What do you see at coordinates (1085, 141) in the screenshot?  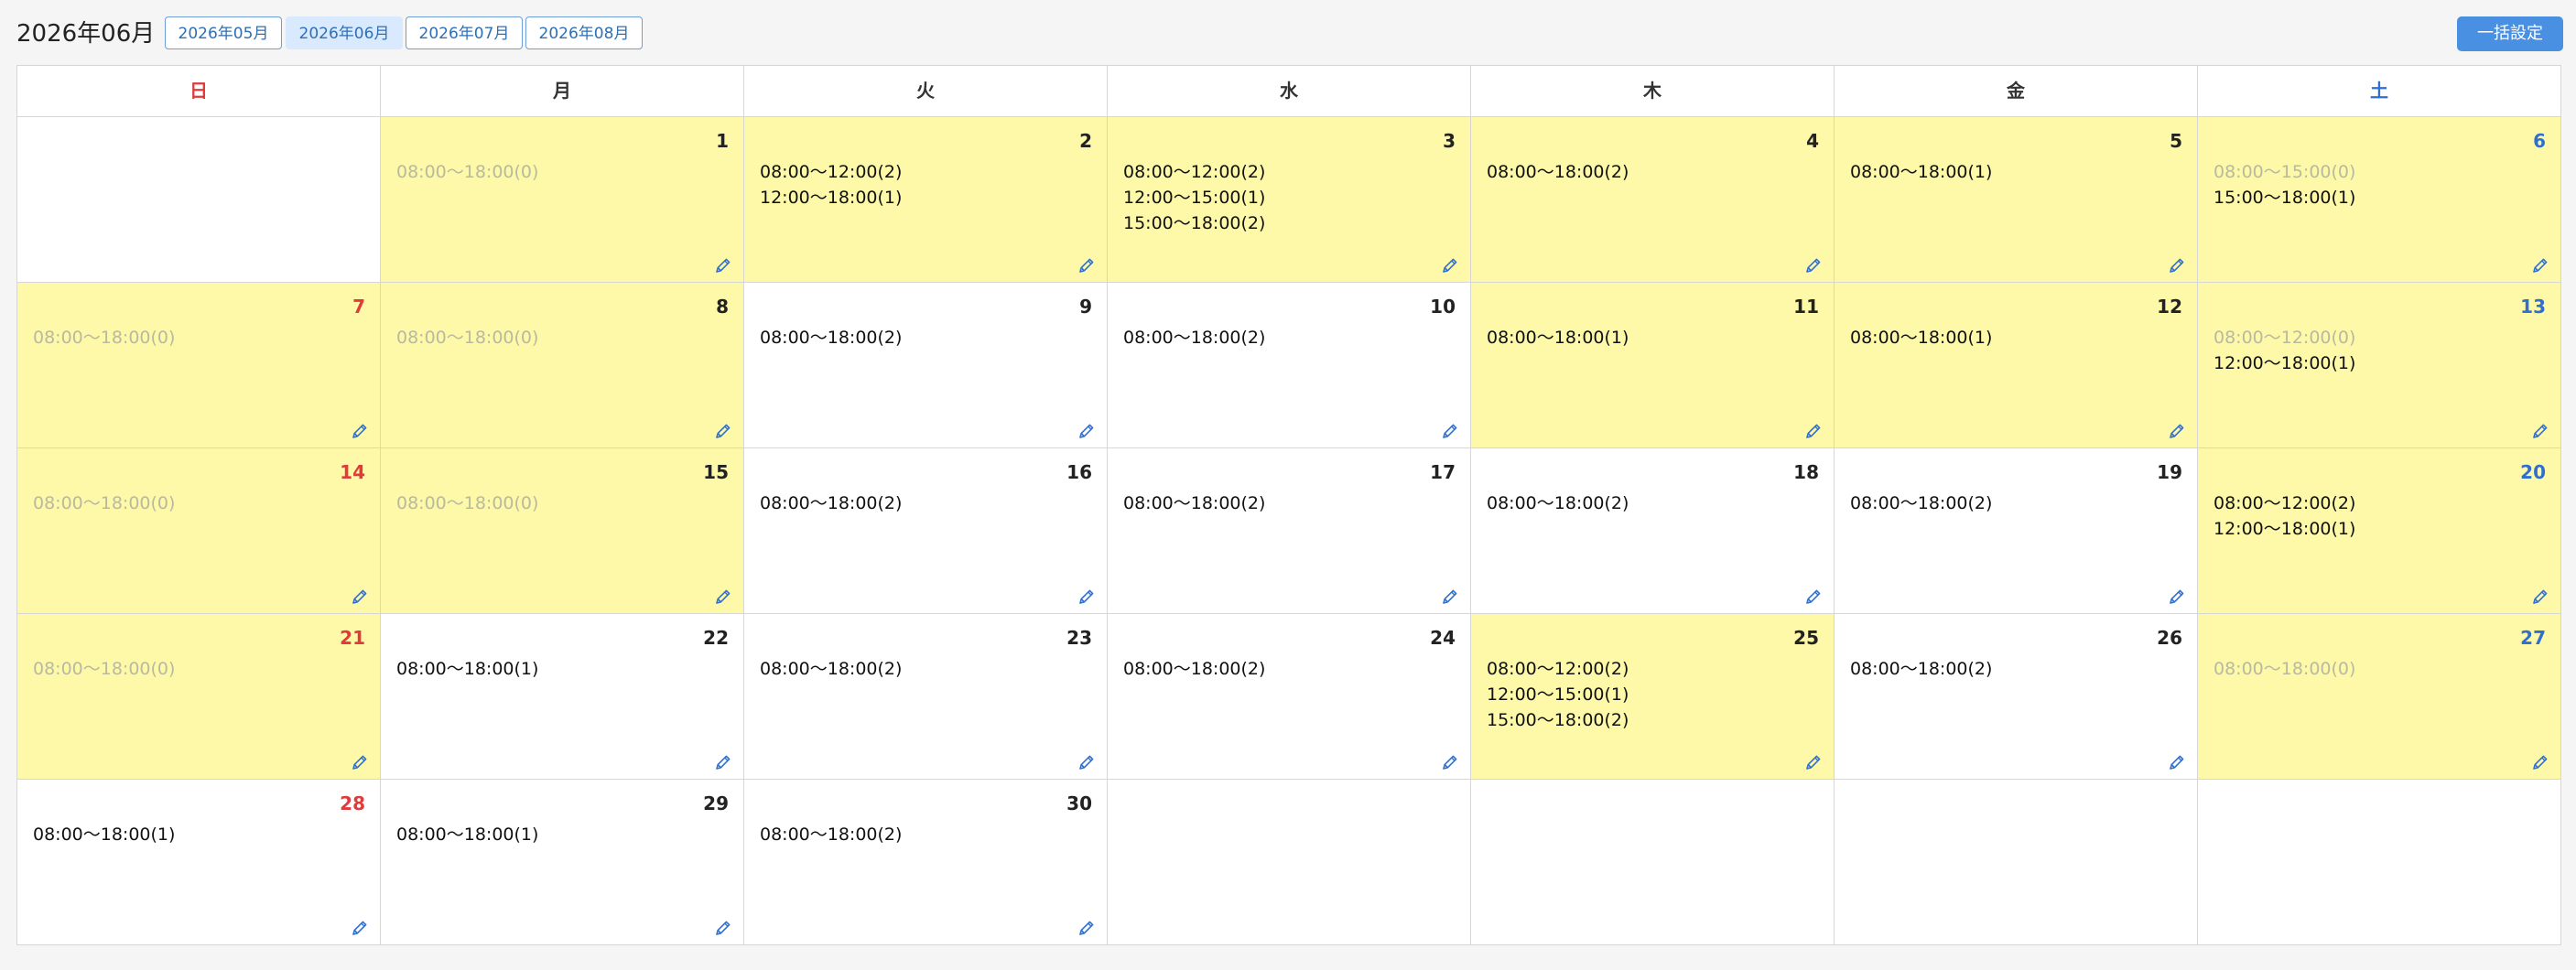 I see `day-number: 2` at bounding box center [1085, 141].